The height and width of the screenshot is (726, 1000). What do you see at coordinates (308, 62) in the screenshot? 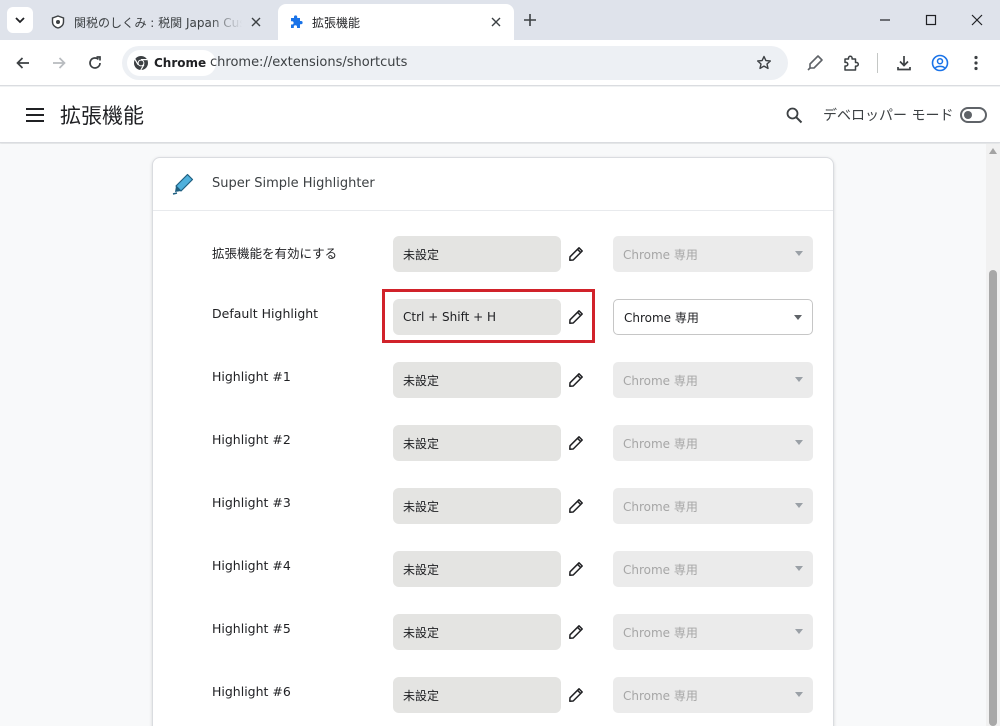
I see `url-text: chrome://extensions/shortcuts` at bounding box center [308, 62].